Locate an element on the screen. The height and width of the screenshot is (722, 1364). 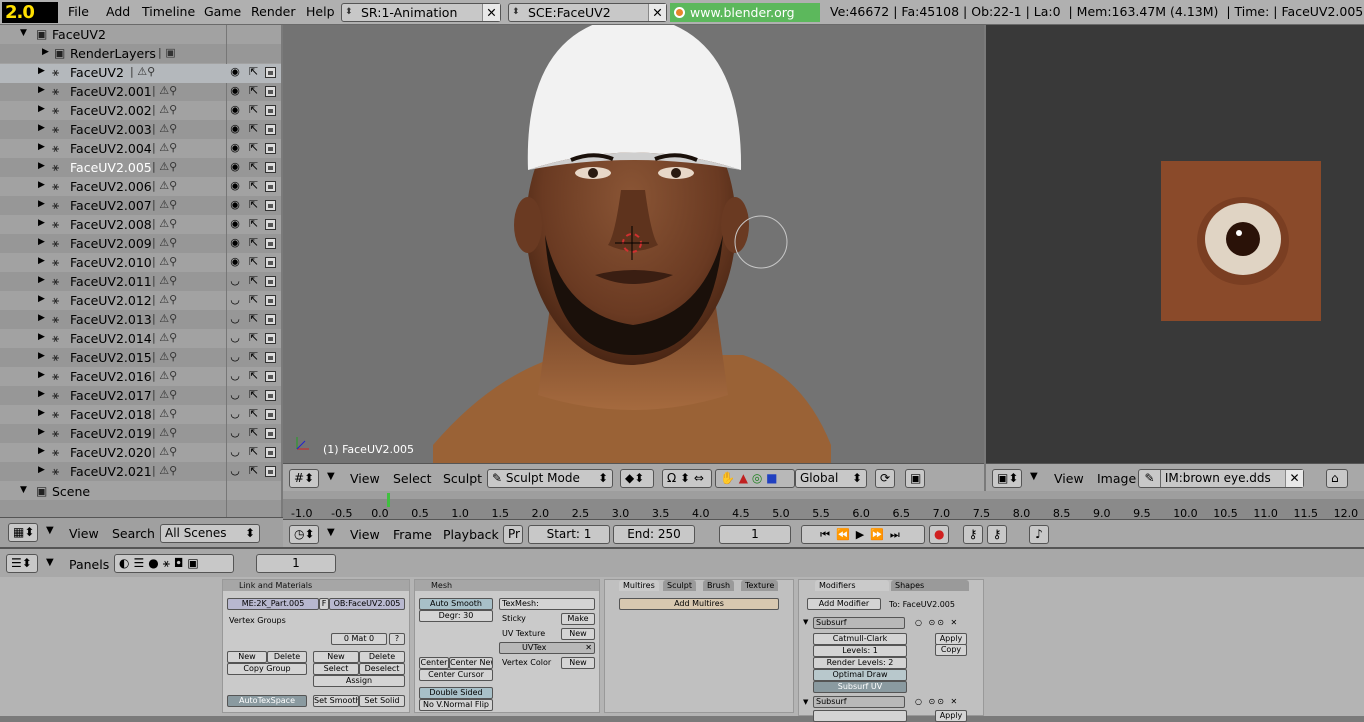
render-levels-field: Render Levels: 2 is located at coordinates (860, 663).